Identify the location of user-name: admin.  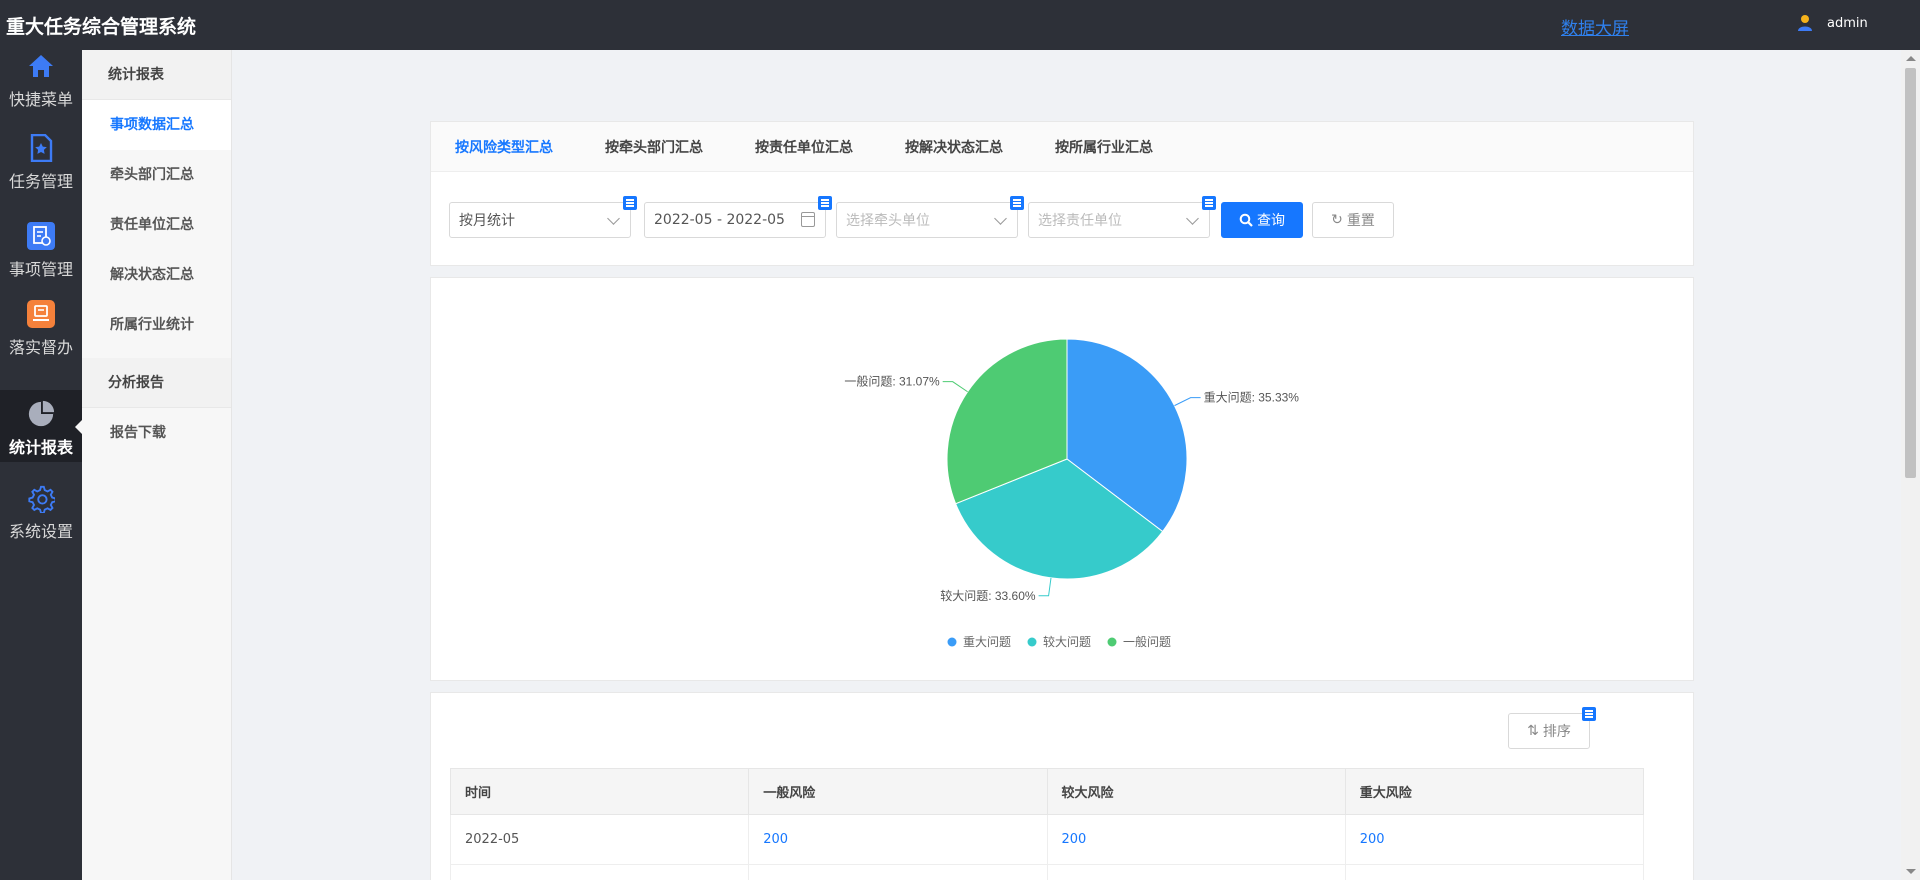
(1847, 23).